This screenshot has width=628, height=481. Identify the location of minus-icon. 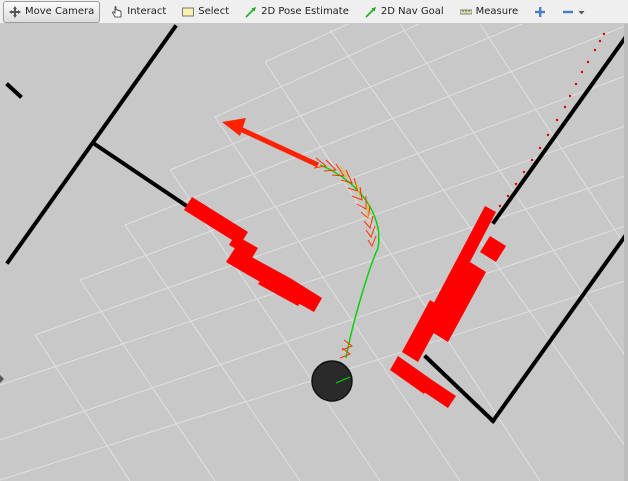
(568, 12).